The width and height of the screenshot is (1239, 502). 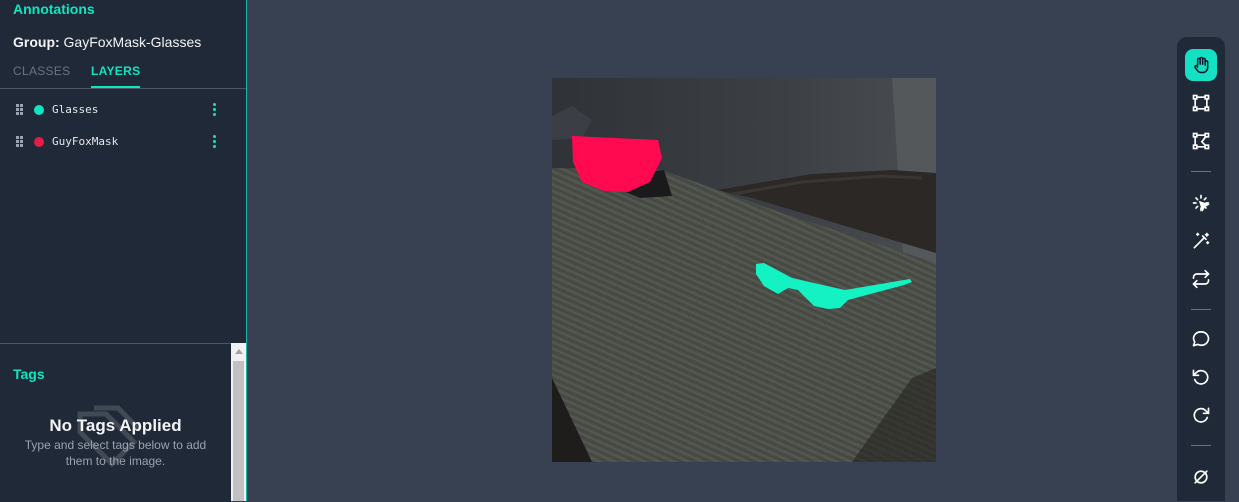 I want to click on layer-item-guyfoxmask: GuyFoxMask, so click(x=123, y=144).